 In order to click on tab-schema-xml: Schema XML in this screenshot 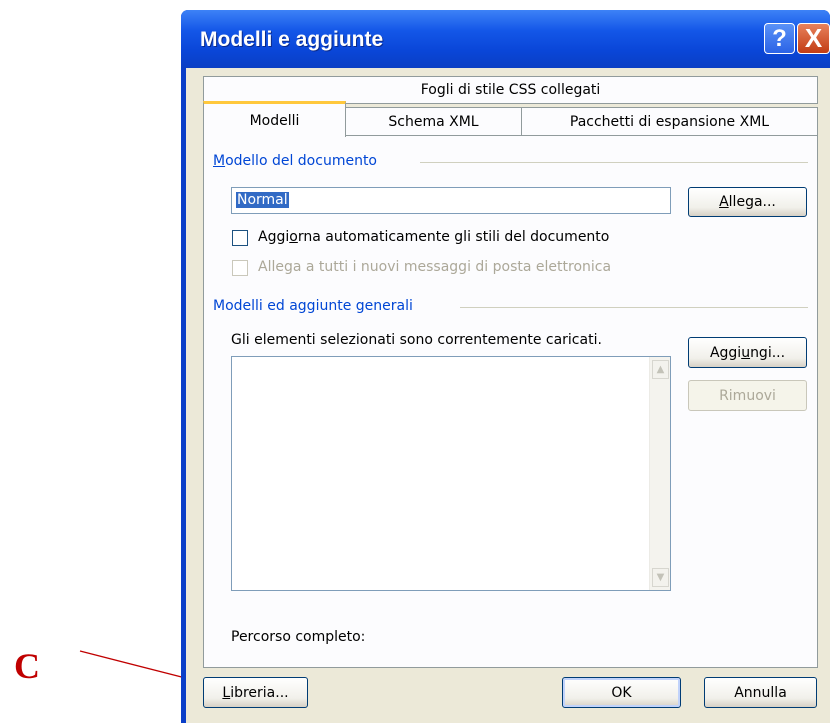, I will do `click(433, 121)`.